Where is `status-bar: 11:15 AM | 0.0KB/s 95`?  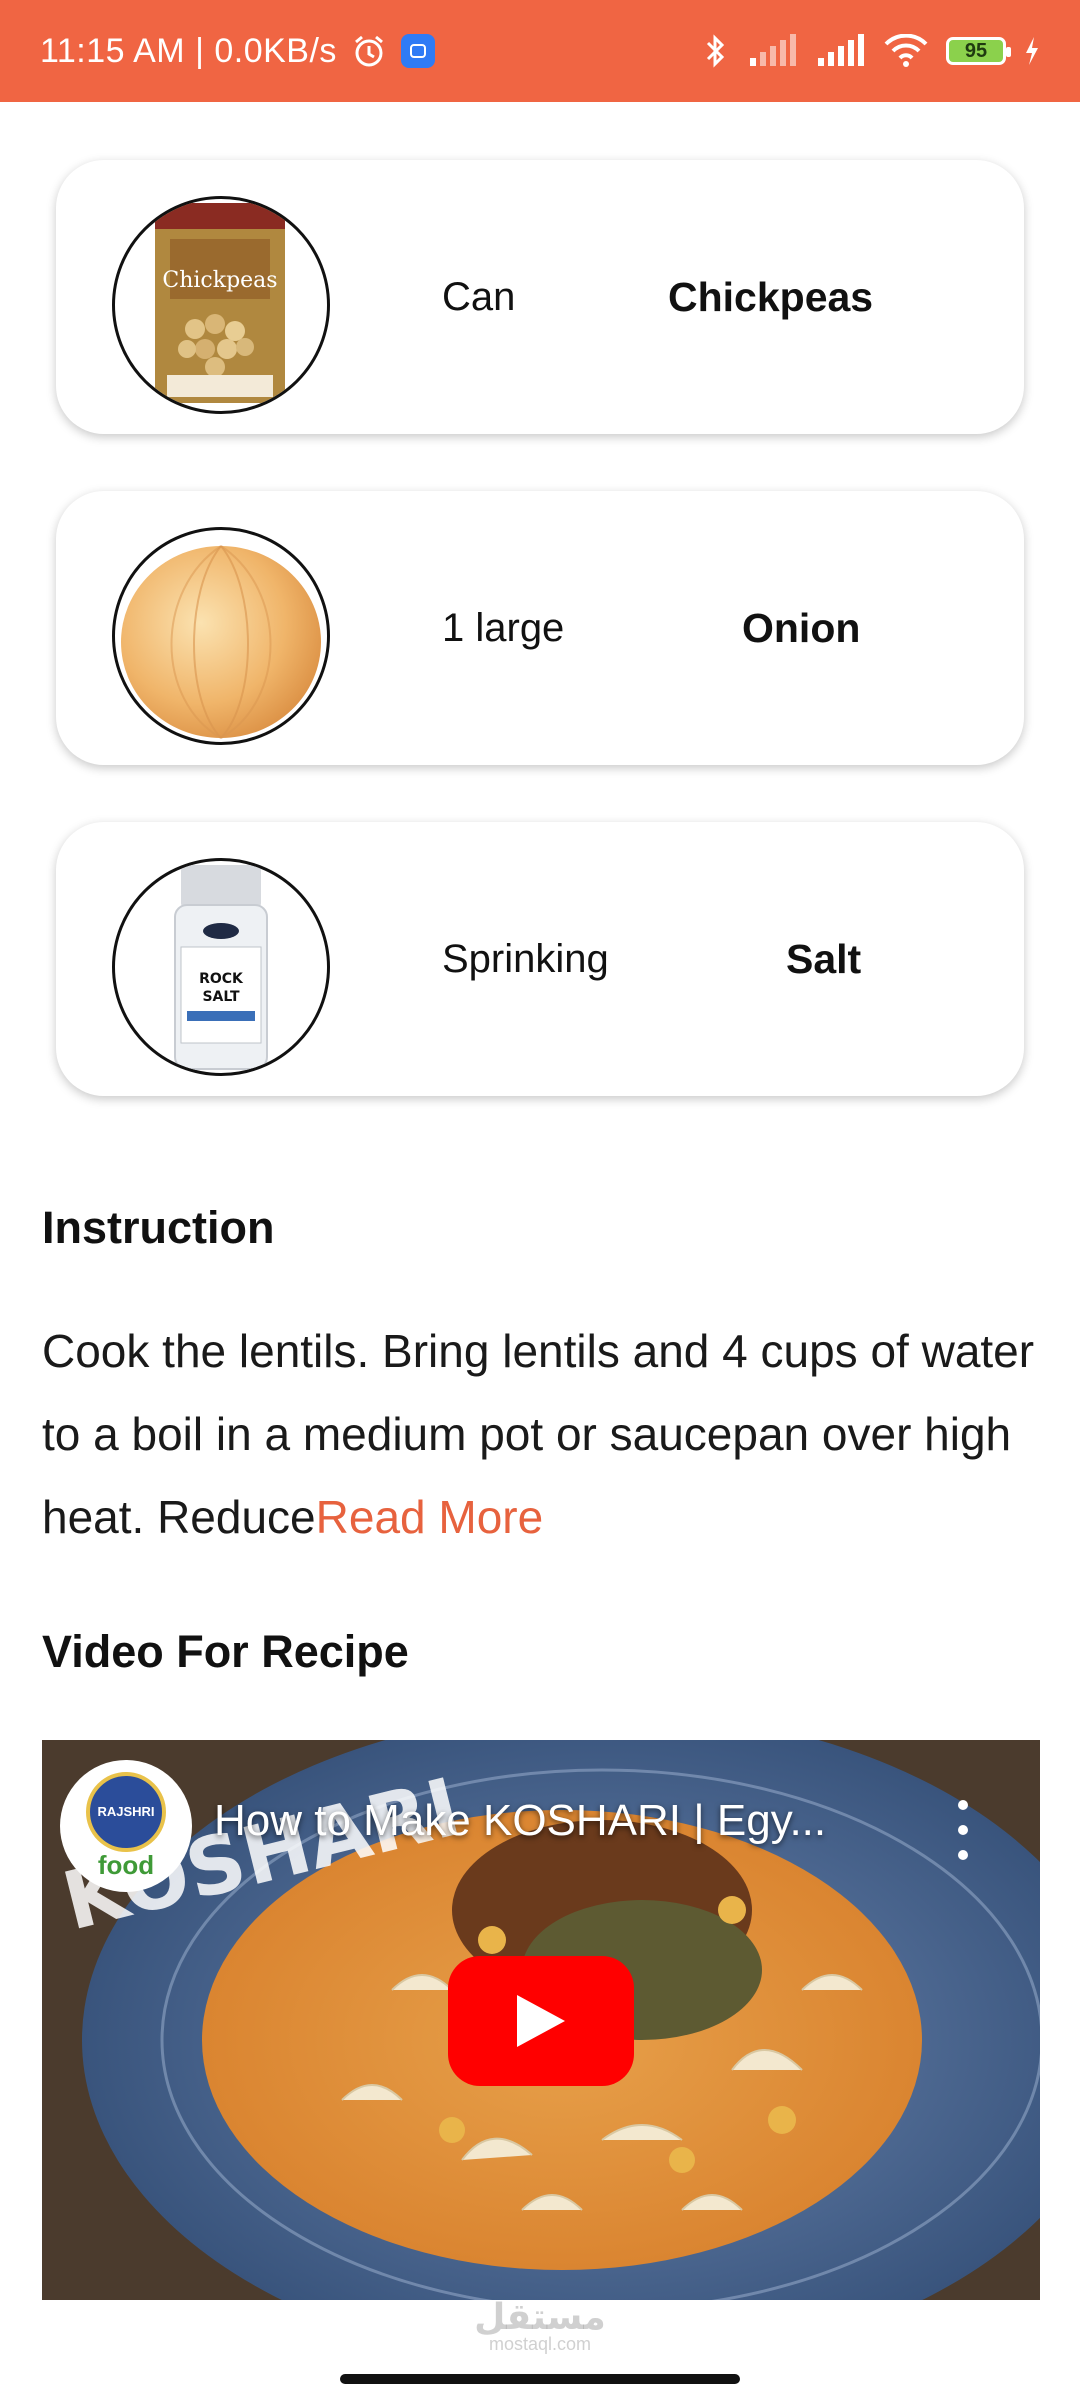 status-bar: 11:15 AM | 0.0KB/s 95 is located at coordinates (540, 51).